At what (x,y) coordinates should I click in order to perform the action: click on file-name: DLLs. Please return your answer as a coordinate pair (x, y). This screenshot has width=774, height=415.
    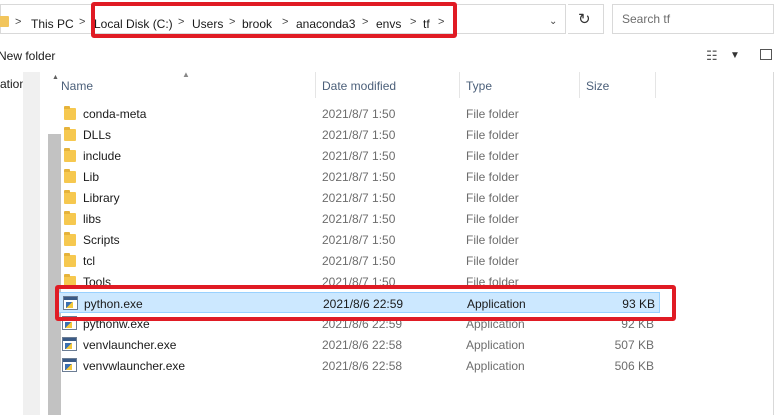
    Looking at the image, I should click on (97, 135).